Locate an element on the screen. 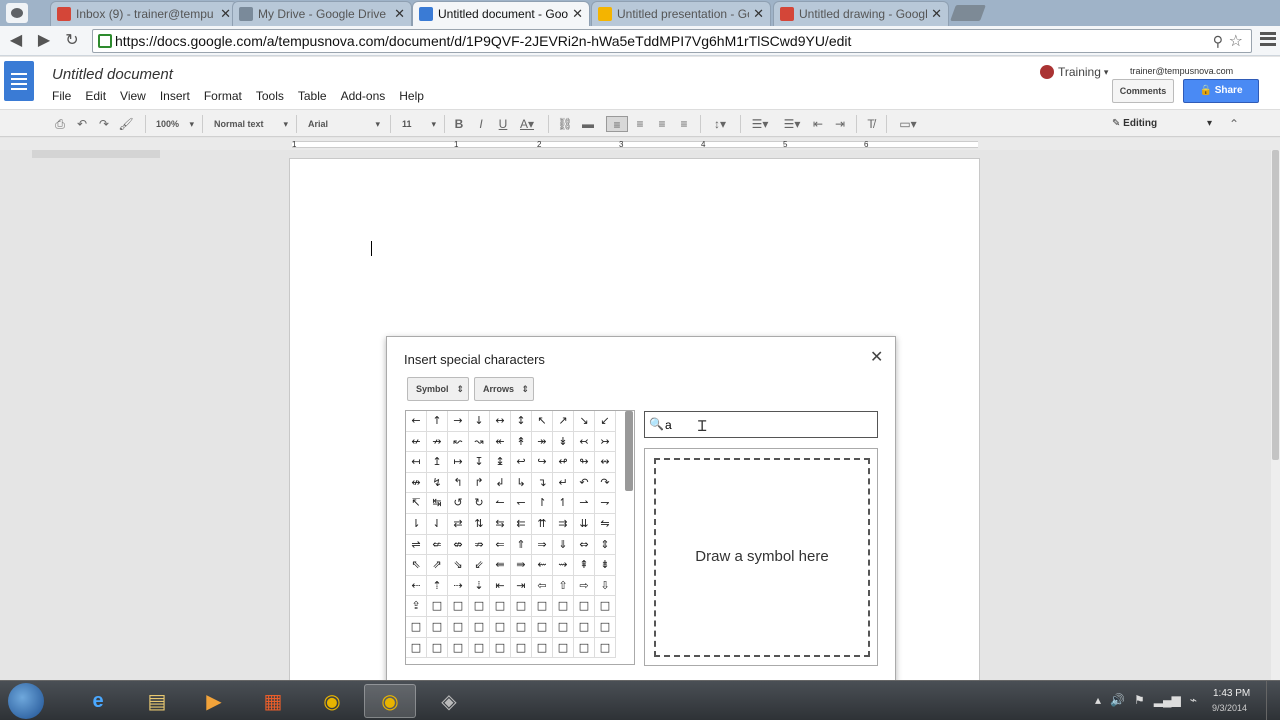  account-switcher: Training ▾ is located at coordinates (1074, 72).